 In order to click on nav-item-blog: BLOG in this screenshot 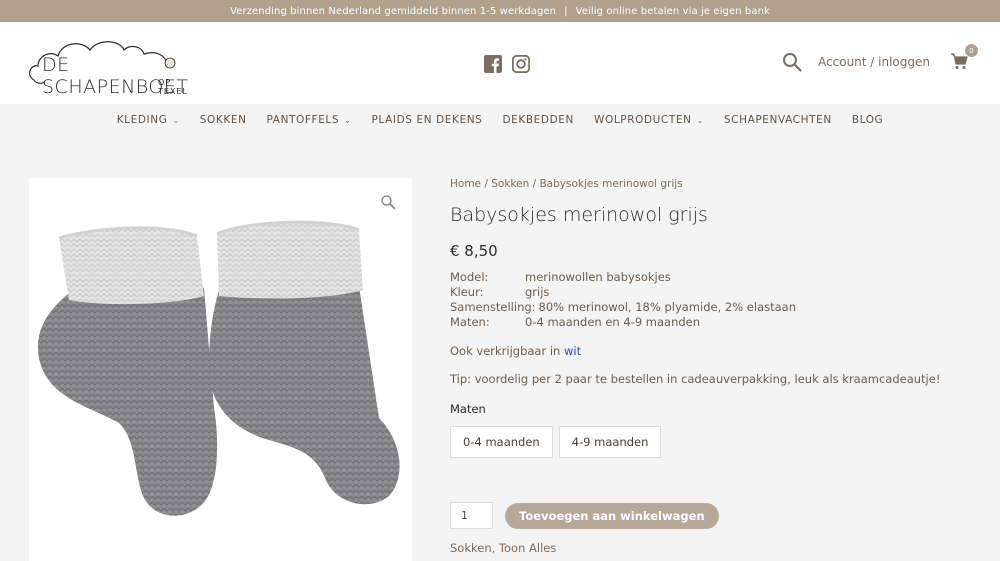, I will do `click(867, 120)`.